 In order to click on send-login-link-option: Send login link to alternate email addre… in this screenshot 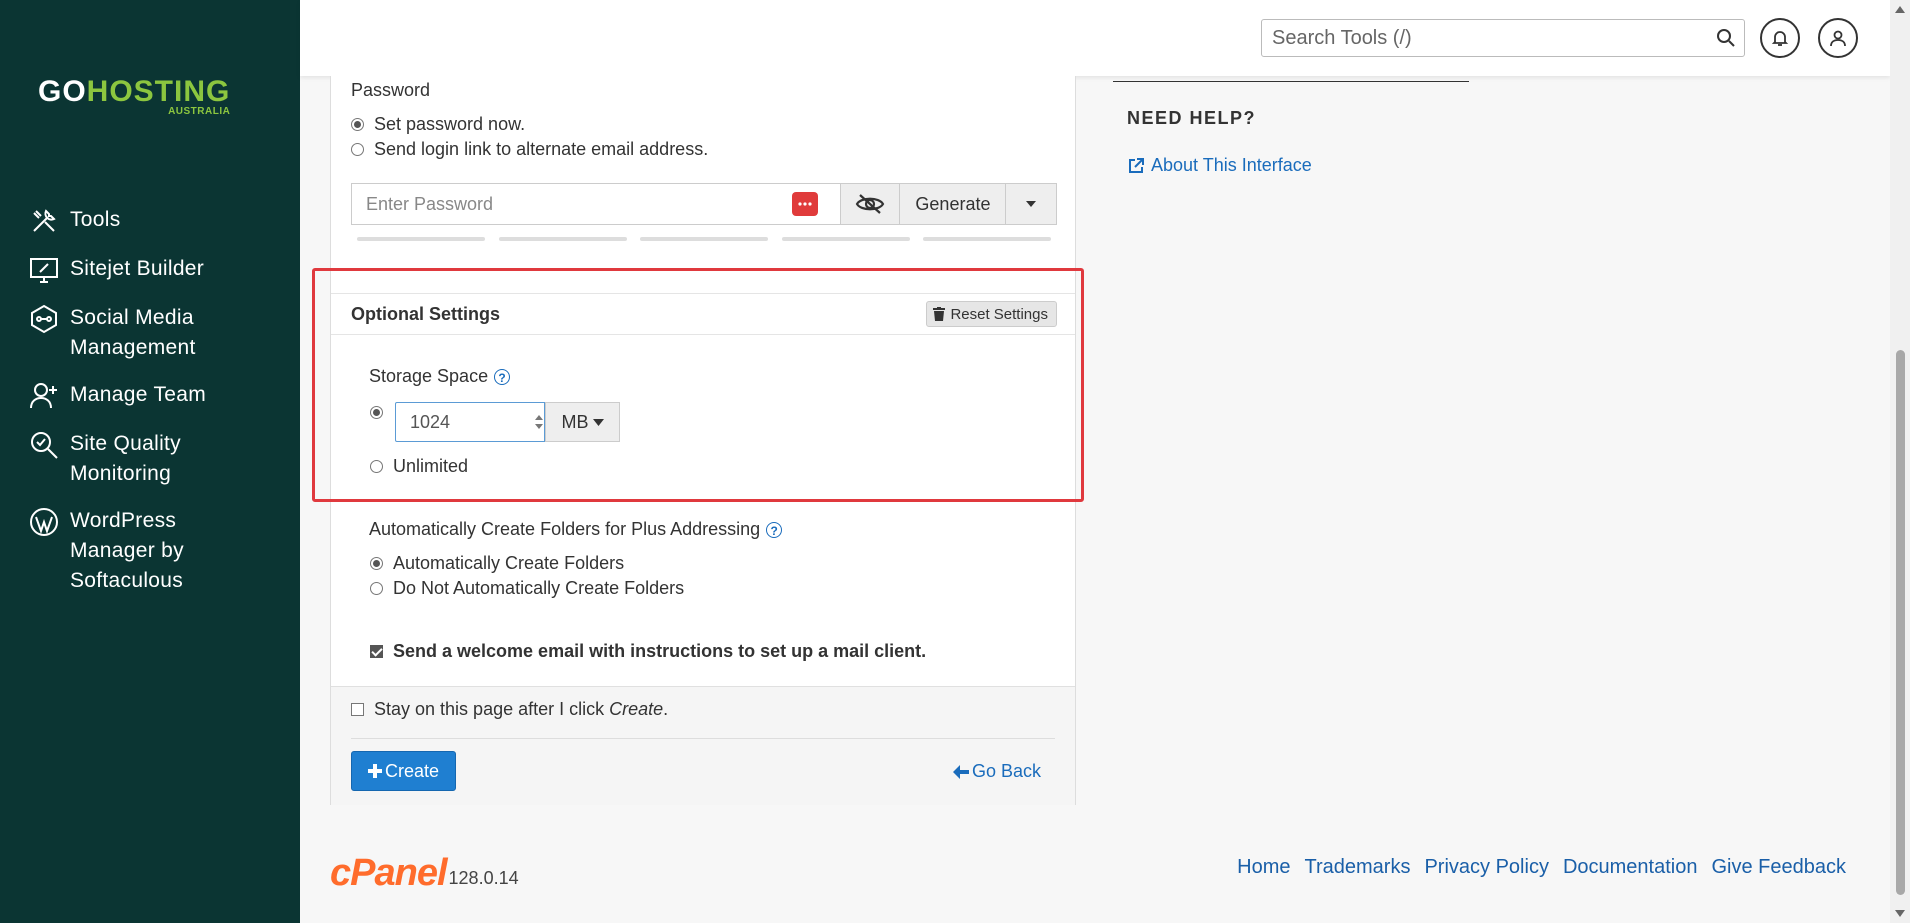, I will do `click(529, 149)`.